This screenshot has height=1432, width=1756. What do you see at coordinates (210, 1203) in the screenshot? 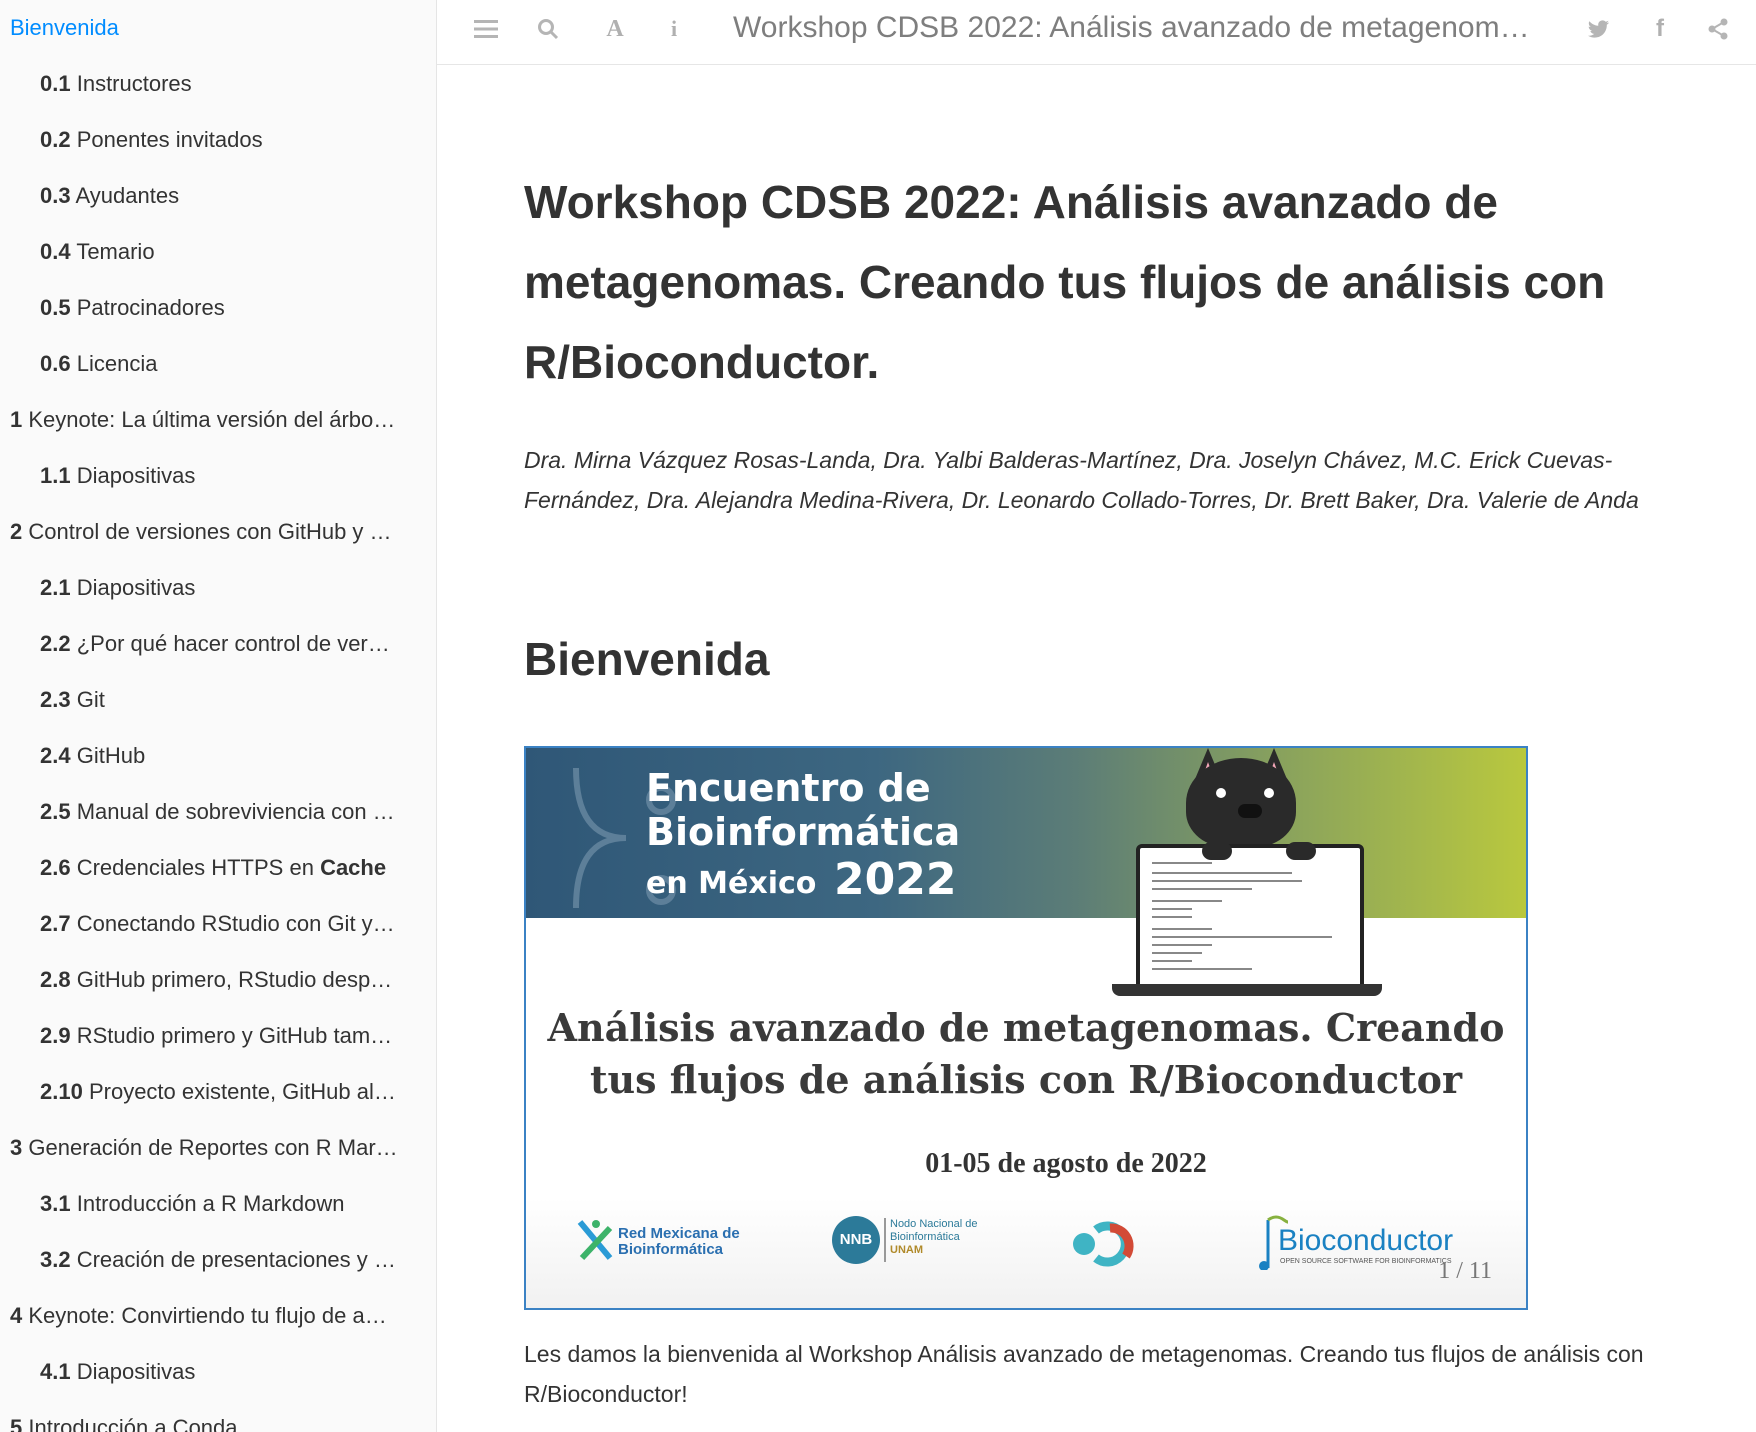
I see `sidebar-item-label: Introducción a R Markdown` at bounding box center [210, 1203].